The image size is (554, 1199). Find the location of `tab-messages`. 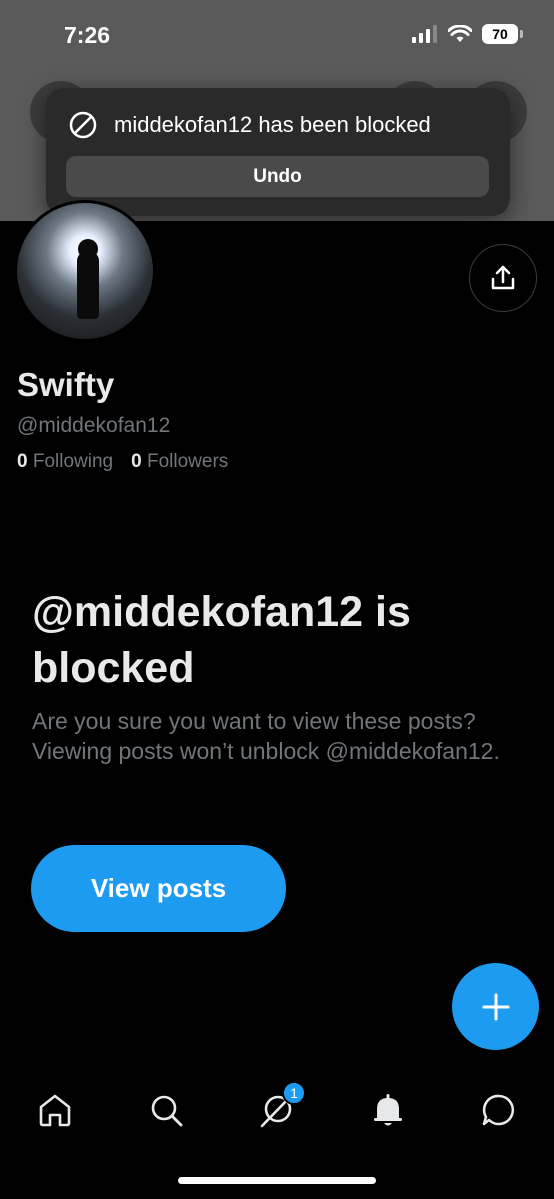

tab-messages is located at coordinates (499, 1110).